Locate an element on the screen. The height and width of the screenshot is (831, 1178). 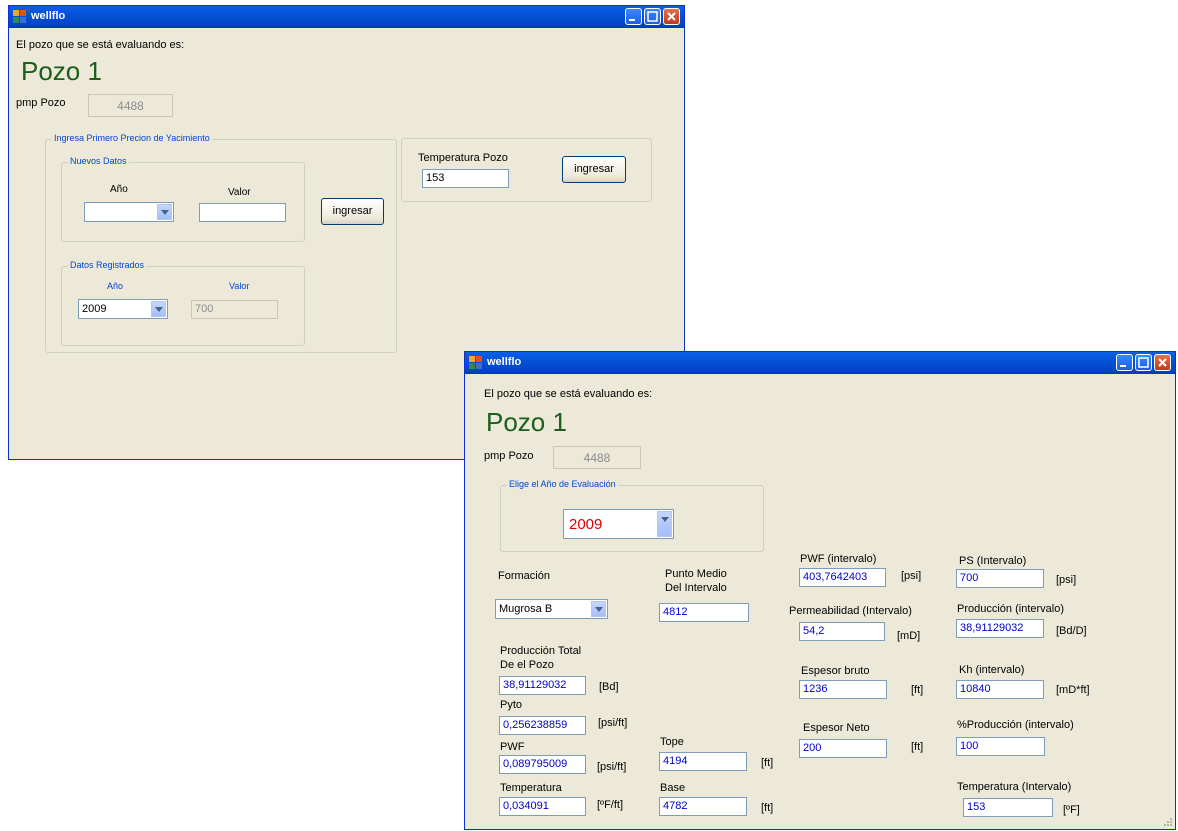
temperatura-intervalo-unit: [ºF] is located at coordinates (1071, 810).